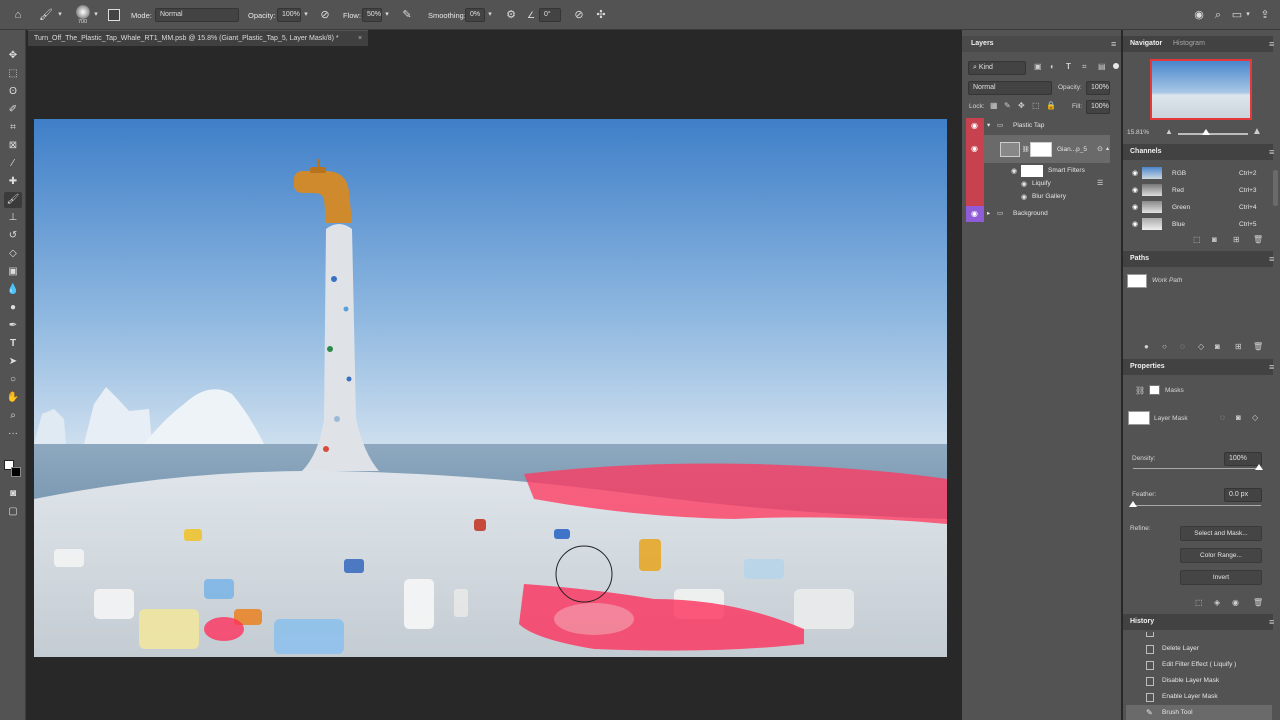 The image size is (1280, 720). Describe the element at coordinates (1199, 602) in the screenshot. I see `load-selection-from-mask-icon: ⬚` at that location.